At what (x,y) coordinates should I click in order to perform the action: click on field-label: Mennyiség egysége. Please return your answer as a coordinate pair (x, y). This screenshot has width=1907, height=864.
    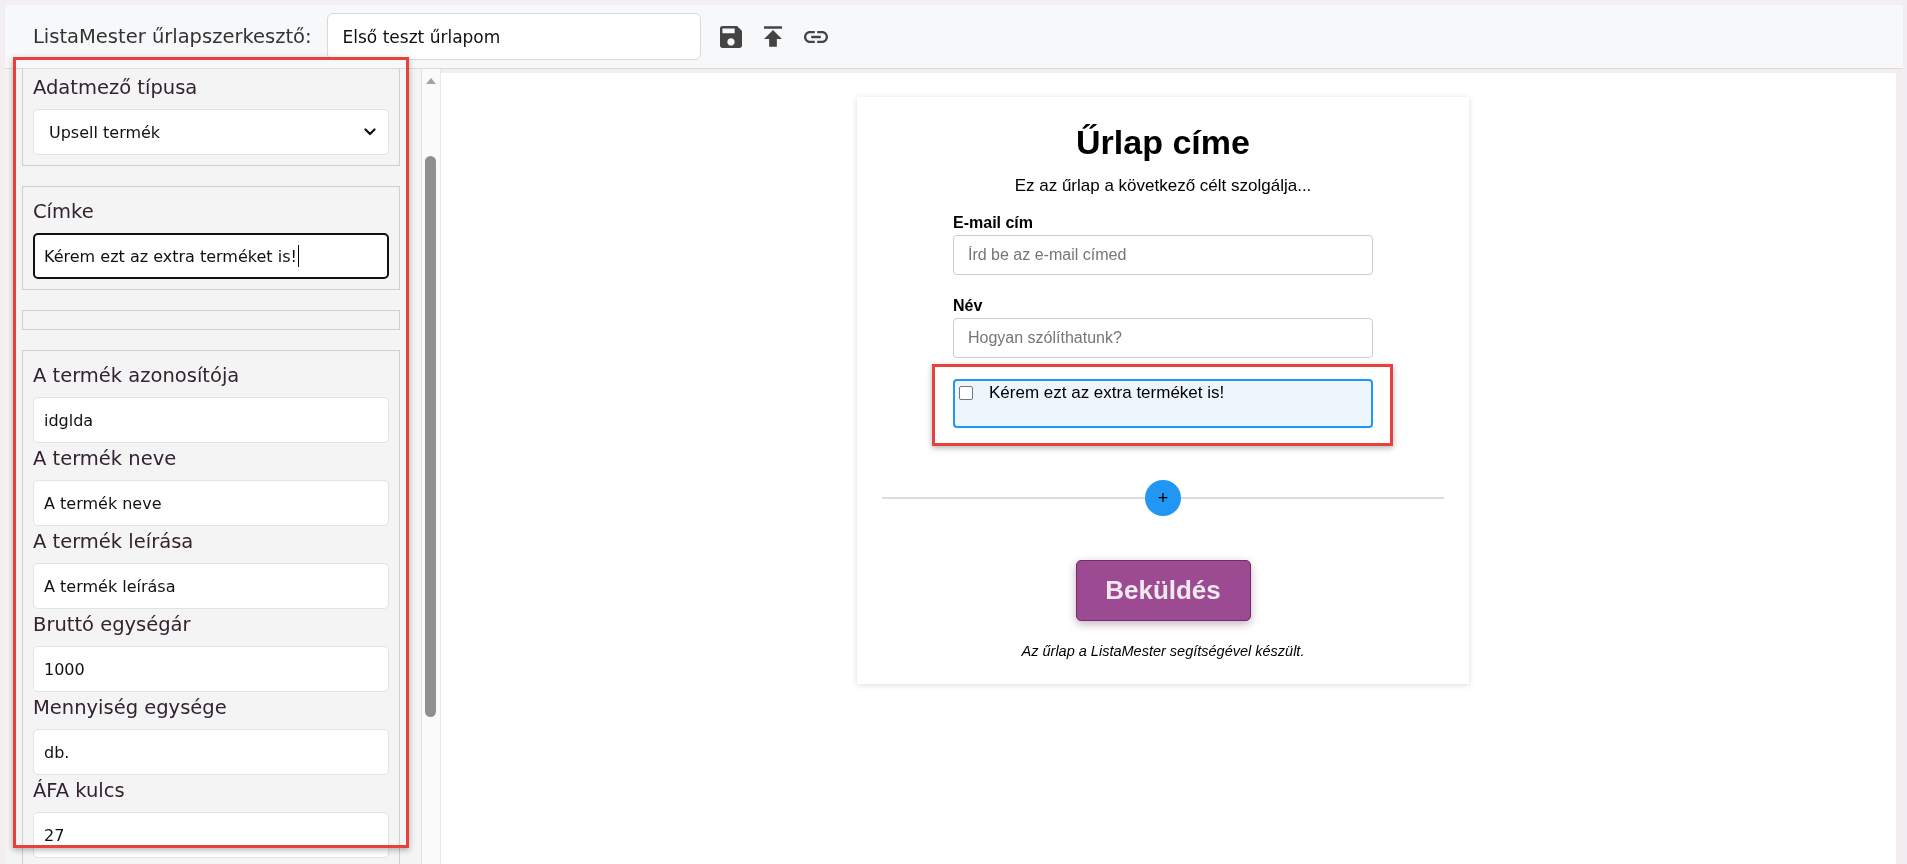
    Looking at the image, I should click on (130, 708).